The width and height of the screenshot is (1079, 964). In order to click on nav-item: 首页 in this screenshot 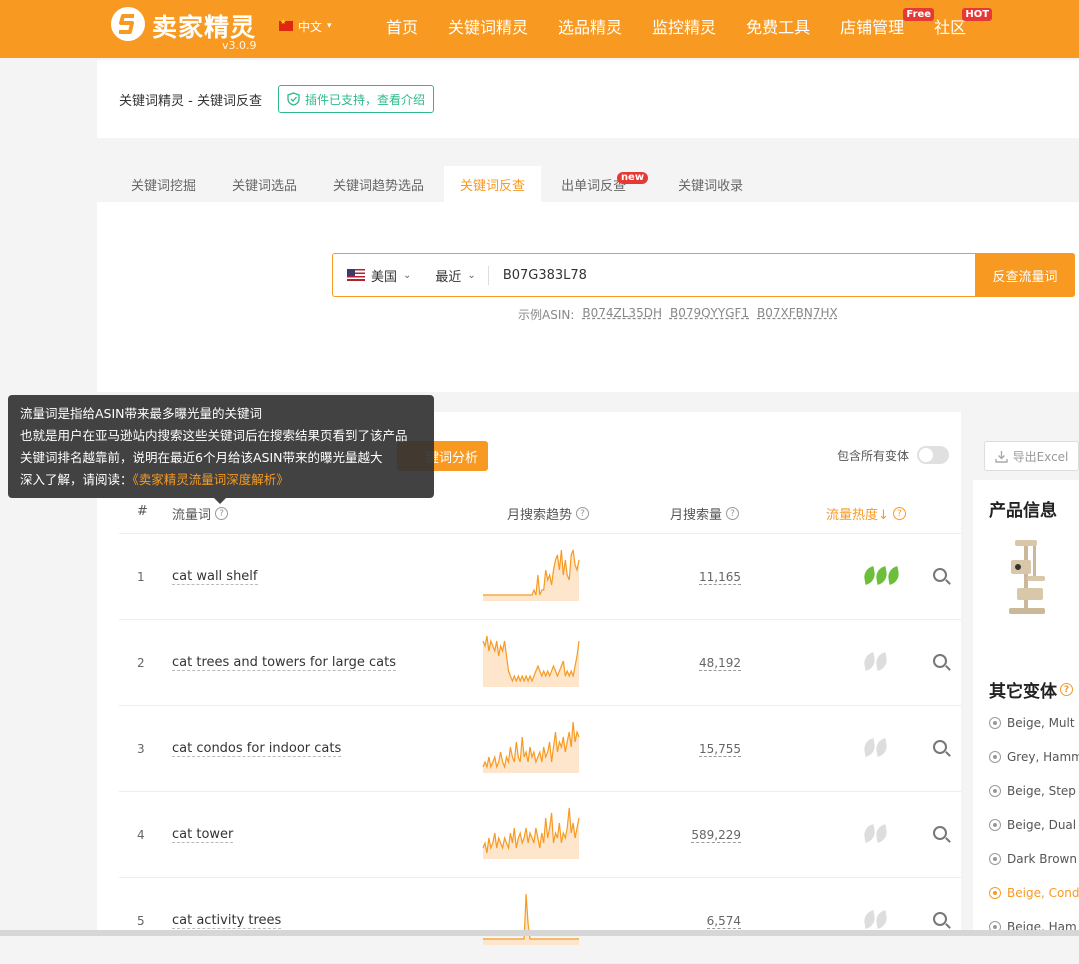, I will do `click(402, 26)`.